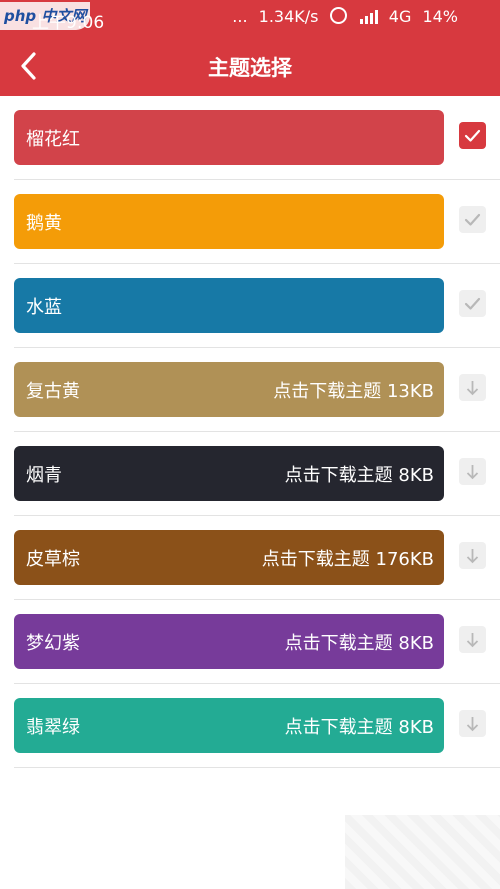  I want to click on theme-card: 烟青 点击下载主题 8KB, so click(229, 473).